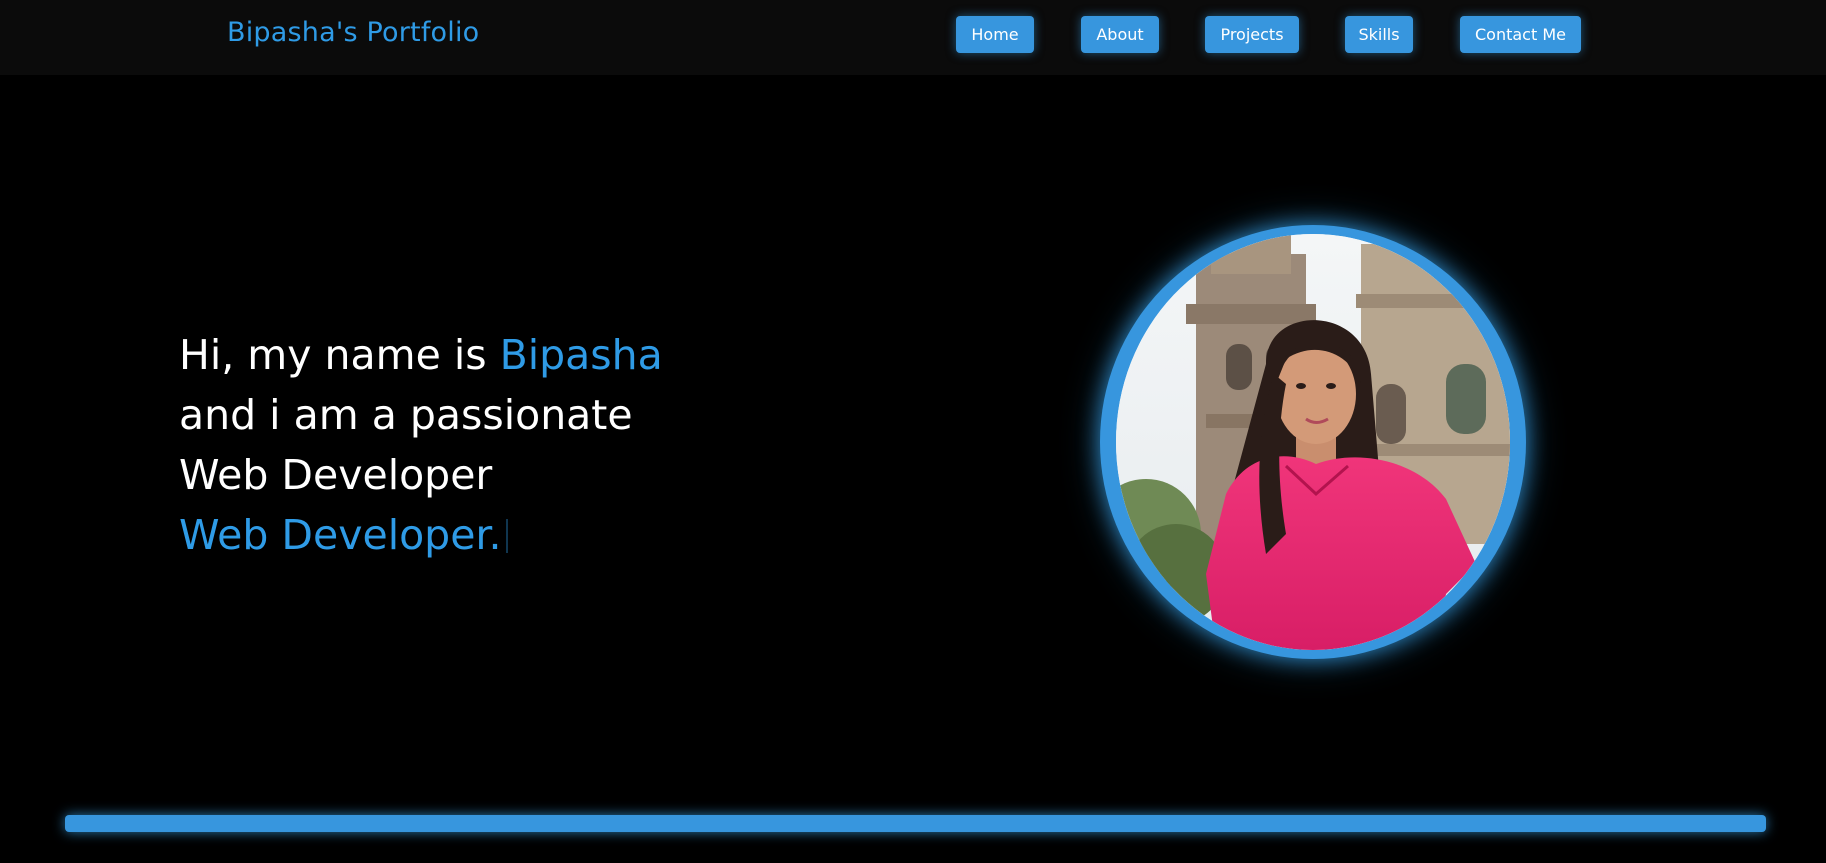 This screenshot has width=1826, height=863. What do you see at coordinates (1379, 34) in the screenshot?
I see `nav-skills-button: Skills` at bounding box center [1379, 34].